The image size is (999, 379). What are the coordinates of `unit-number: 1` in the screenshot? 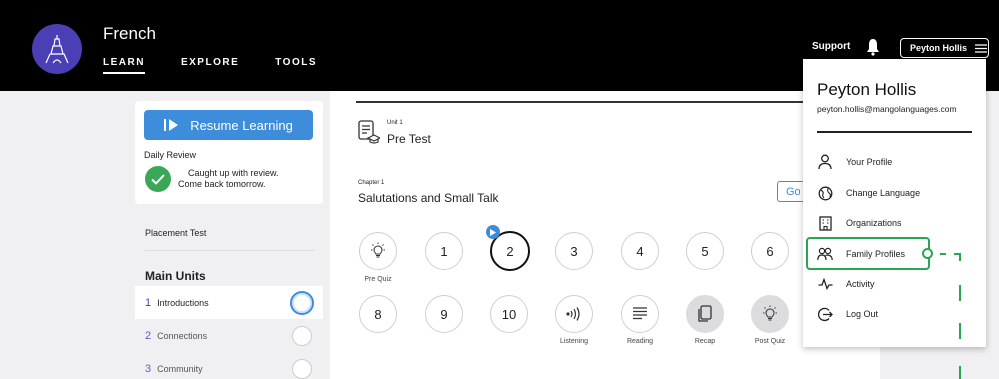 It's located at (148, 302).